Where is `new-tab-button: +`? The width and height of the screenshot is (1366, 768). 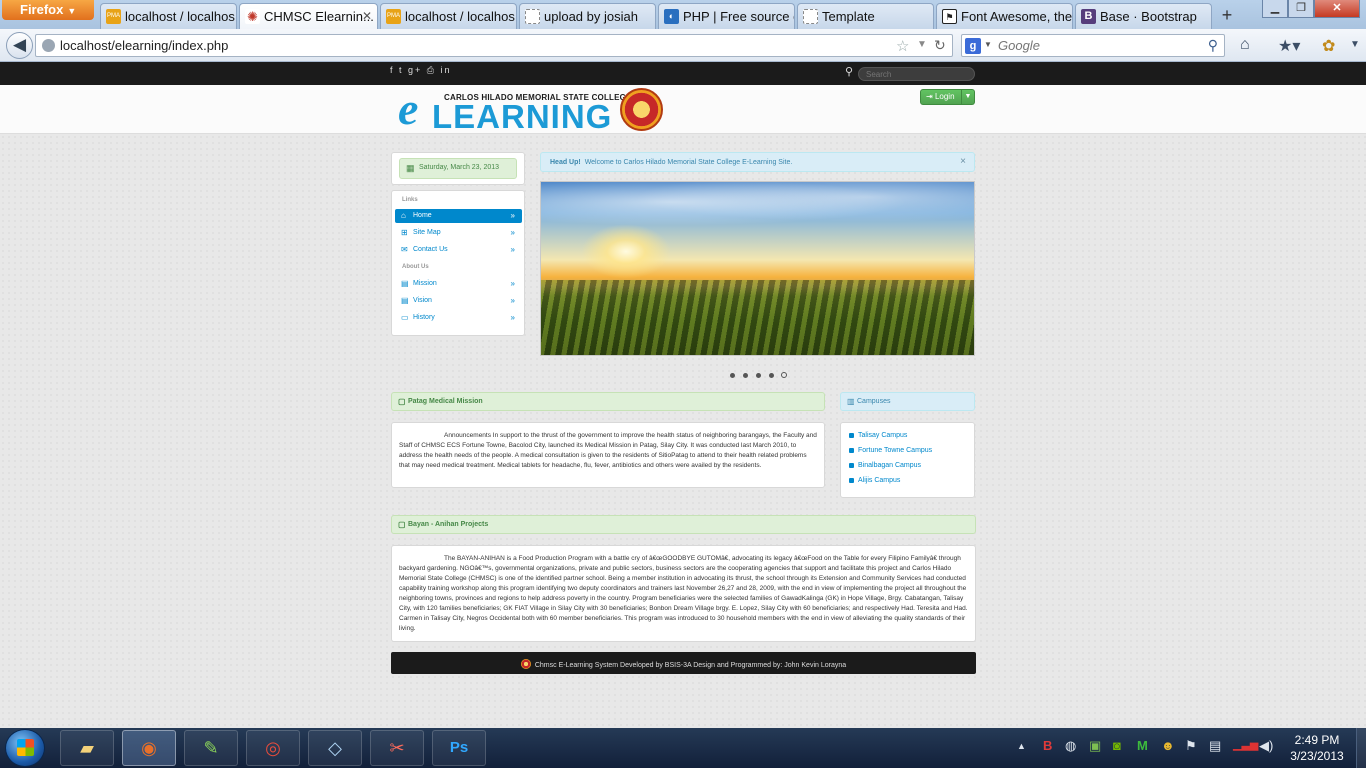 new-tab-button: + is located at coordinates (1227, 16).